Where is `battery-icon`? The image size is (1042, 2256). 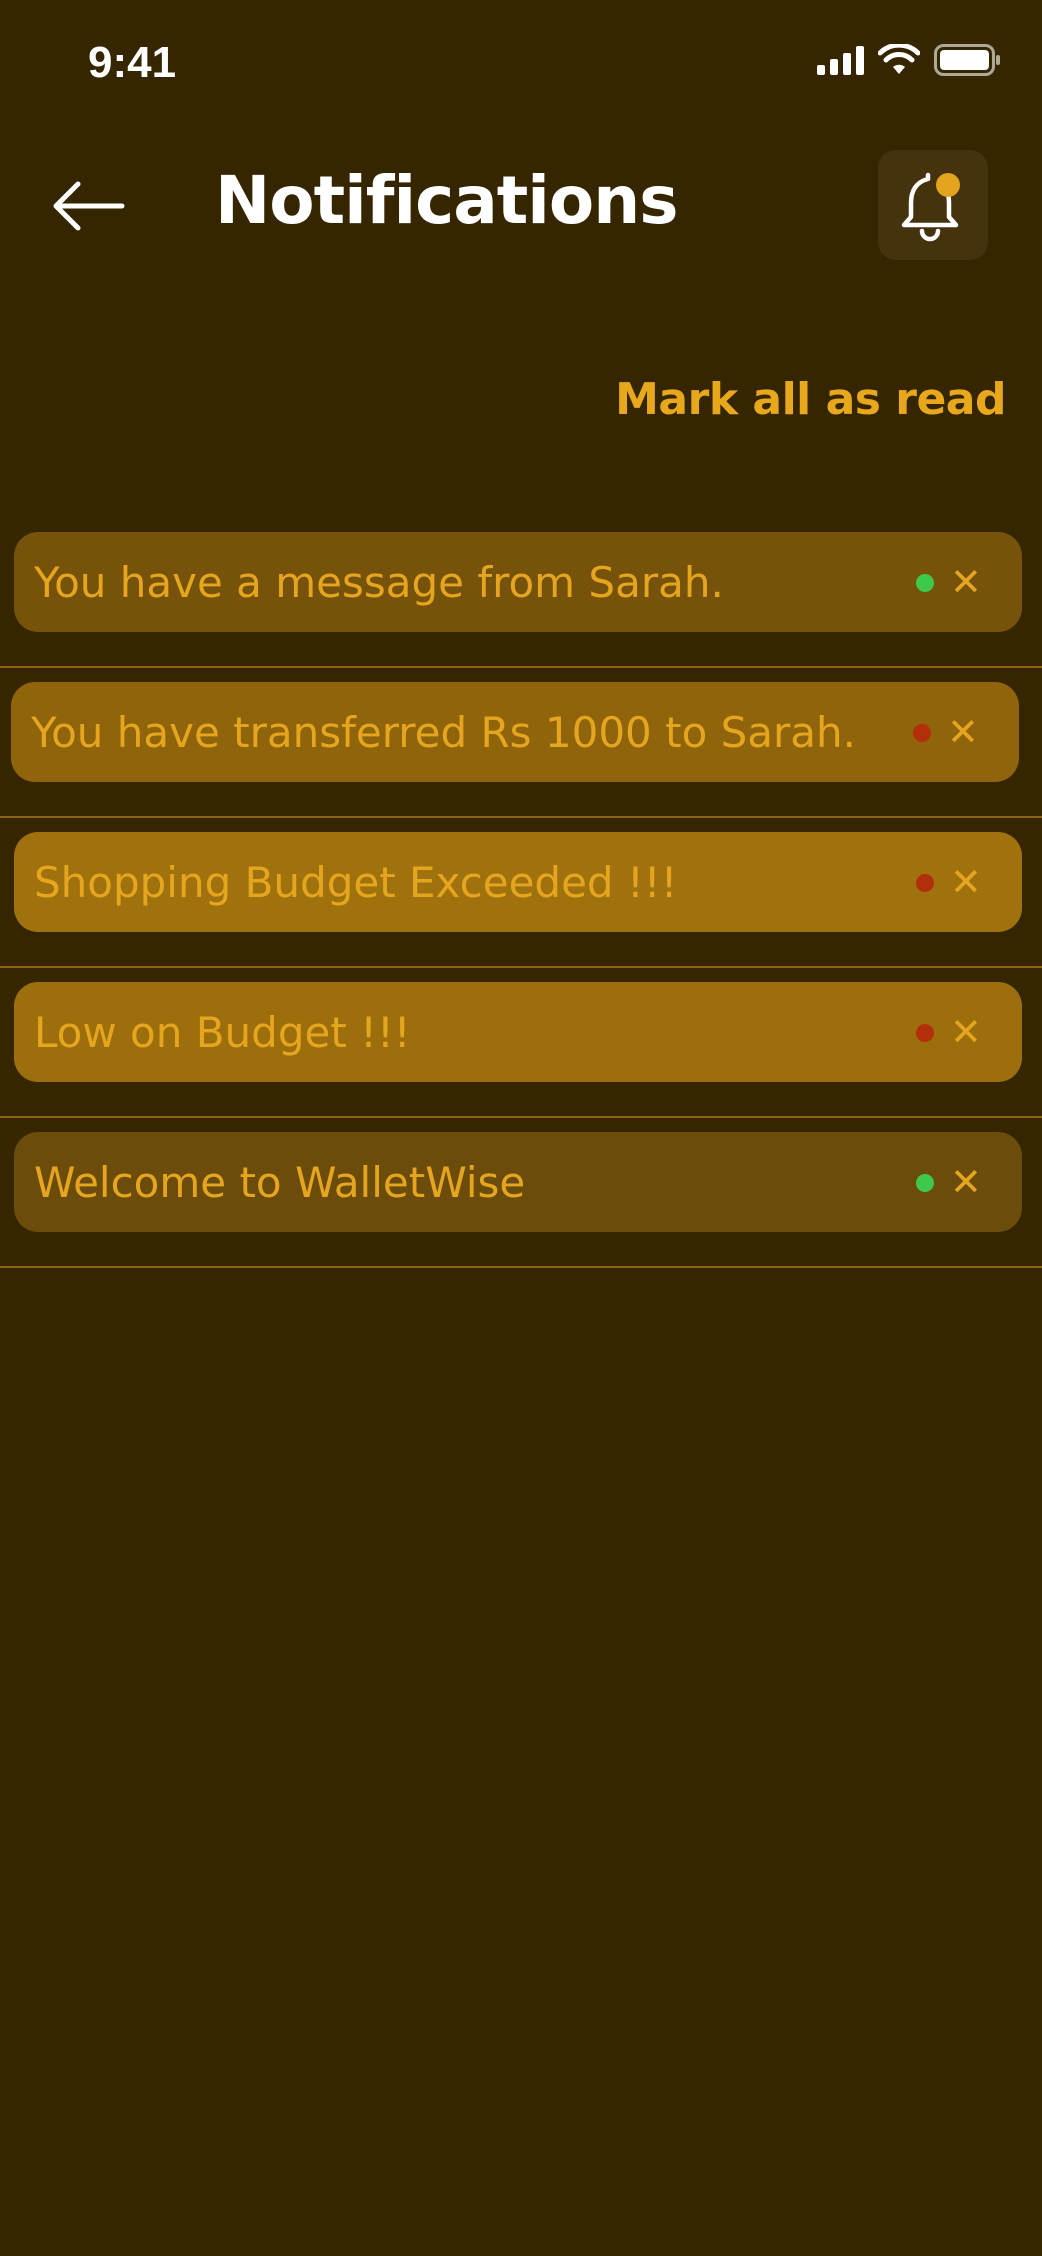 battery-icon is located at coordinates (967, 60).